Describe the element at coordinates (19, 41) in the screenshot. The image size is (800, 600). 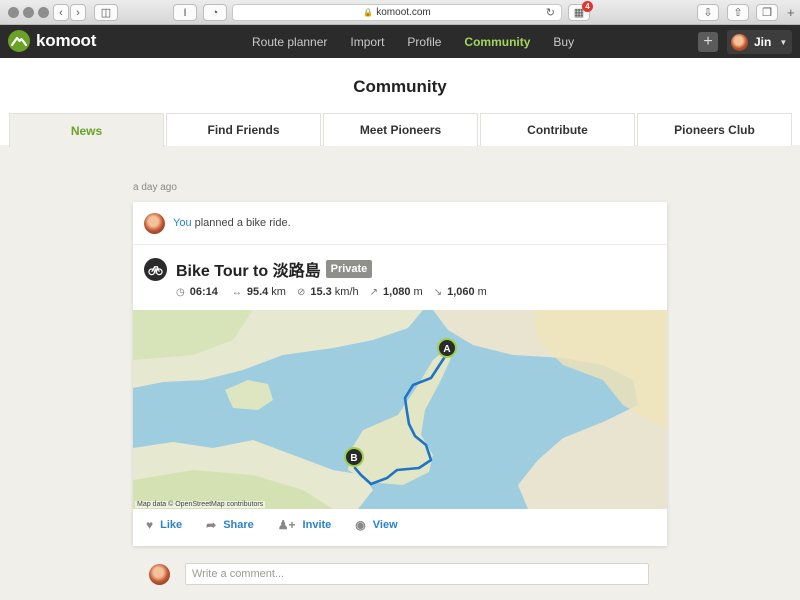
I see `komoot-logo-icon` at that location.